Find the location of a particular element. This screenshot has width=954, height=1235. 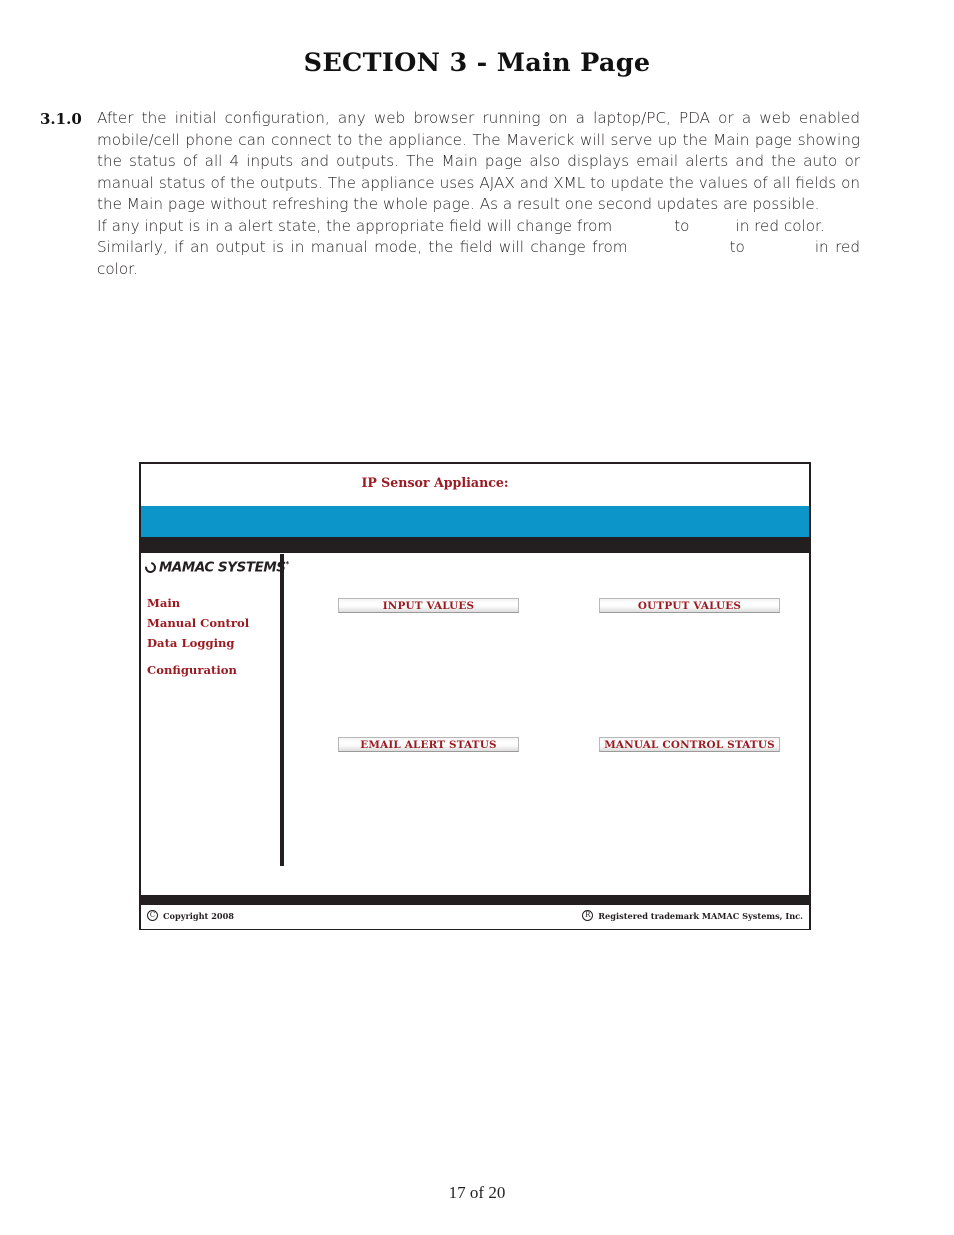

registered-trademark-text: Registered trademark MAMAC Systems, Inc. is located at coordinates (700, 915).